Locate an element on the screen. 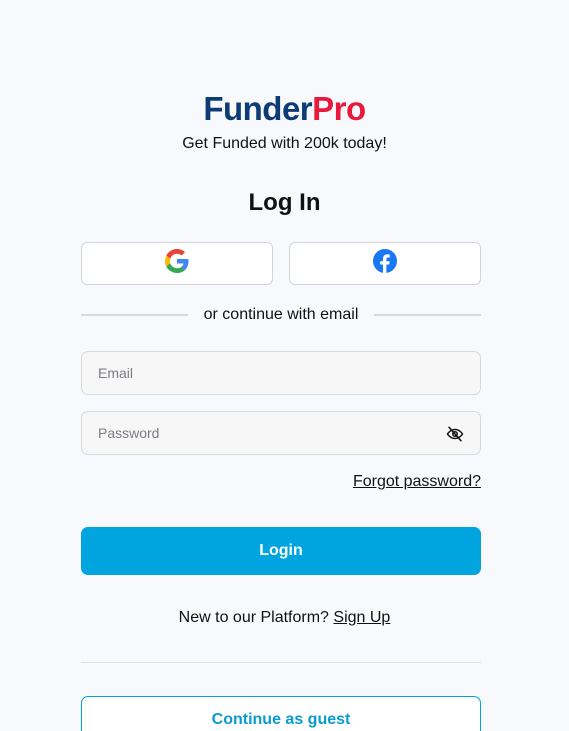 The image size is (569, 731). signup-link: Sign Up is located at coordinates (361, 617).